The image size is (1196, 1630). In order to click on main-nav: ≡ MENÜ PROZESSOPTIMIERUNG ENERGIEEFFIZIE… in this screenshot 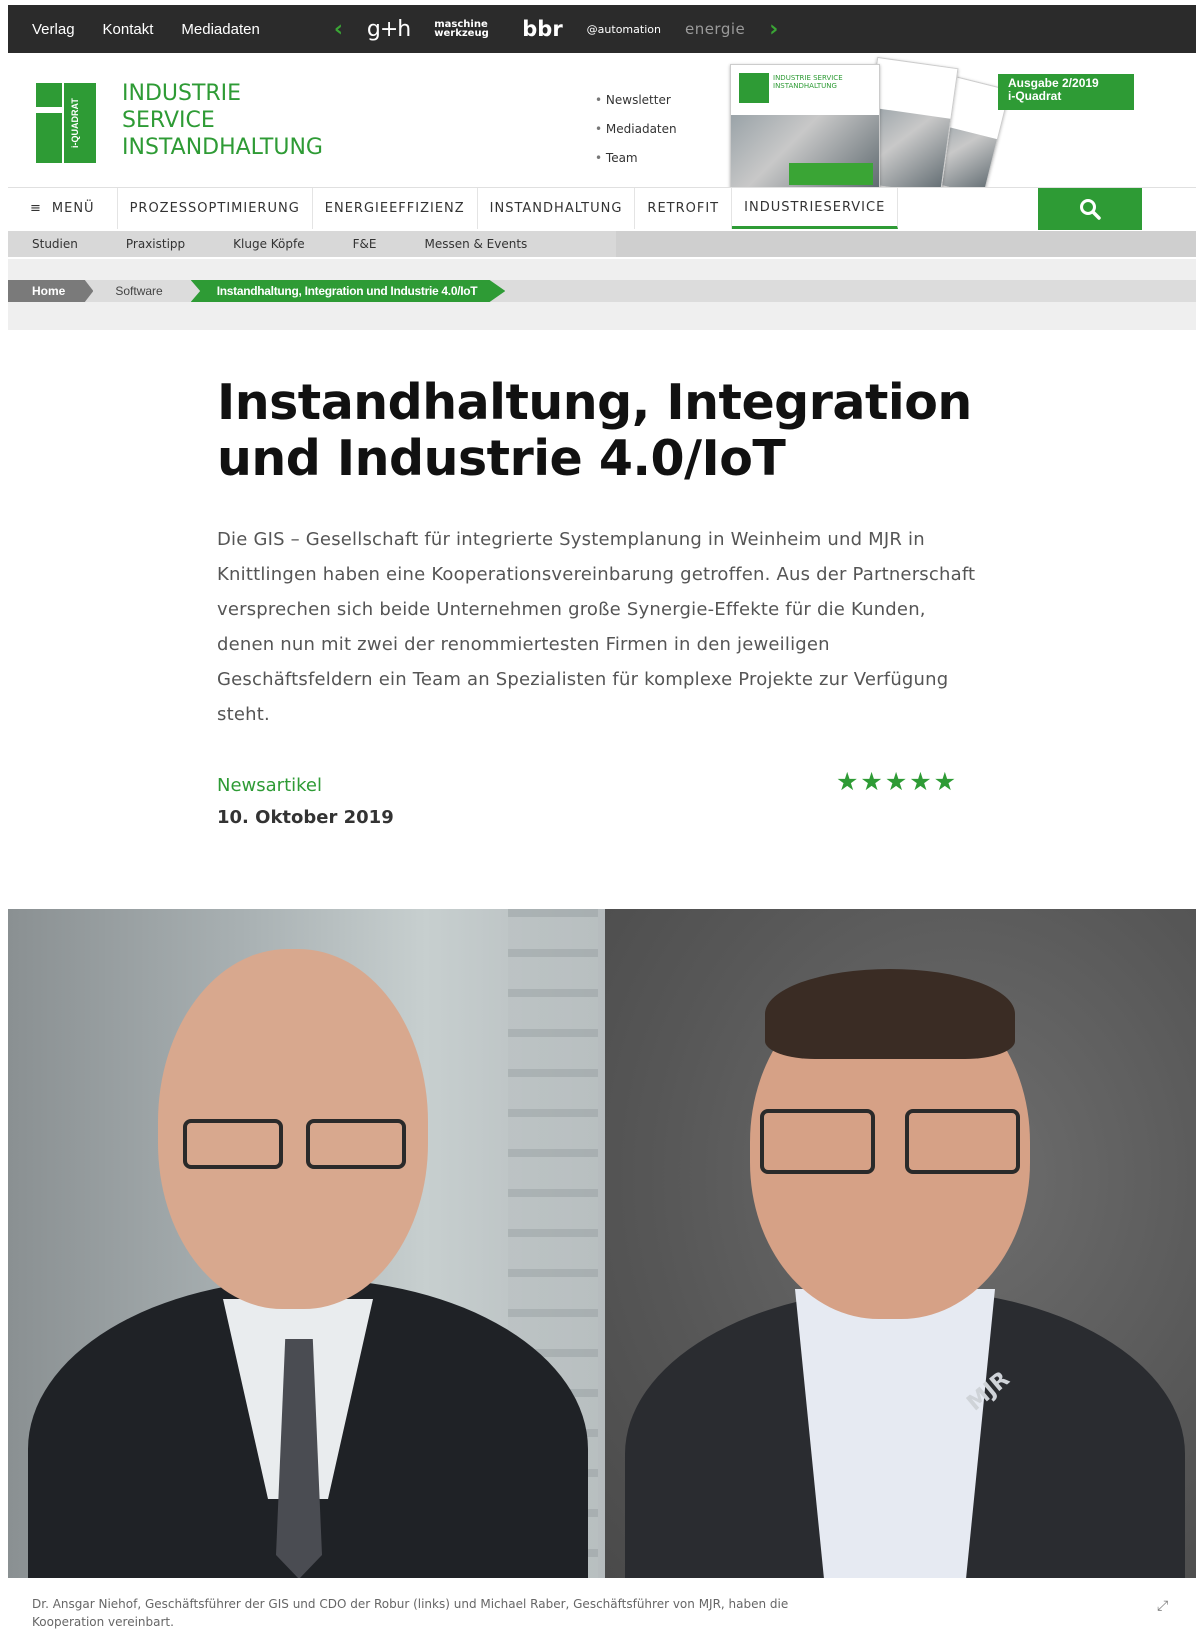, I will do `click(602, 208)`.